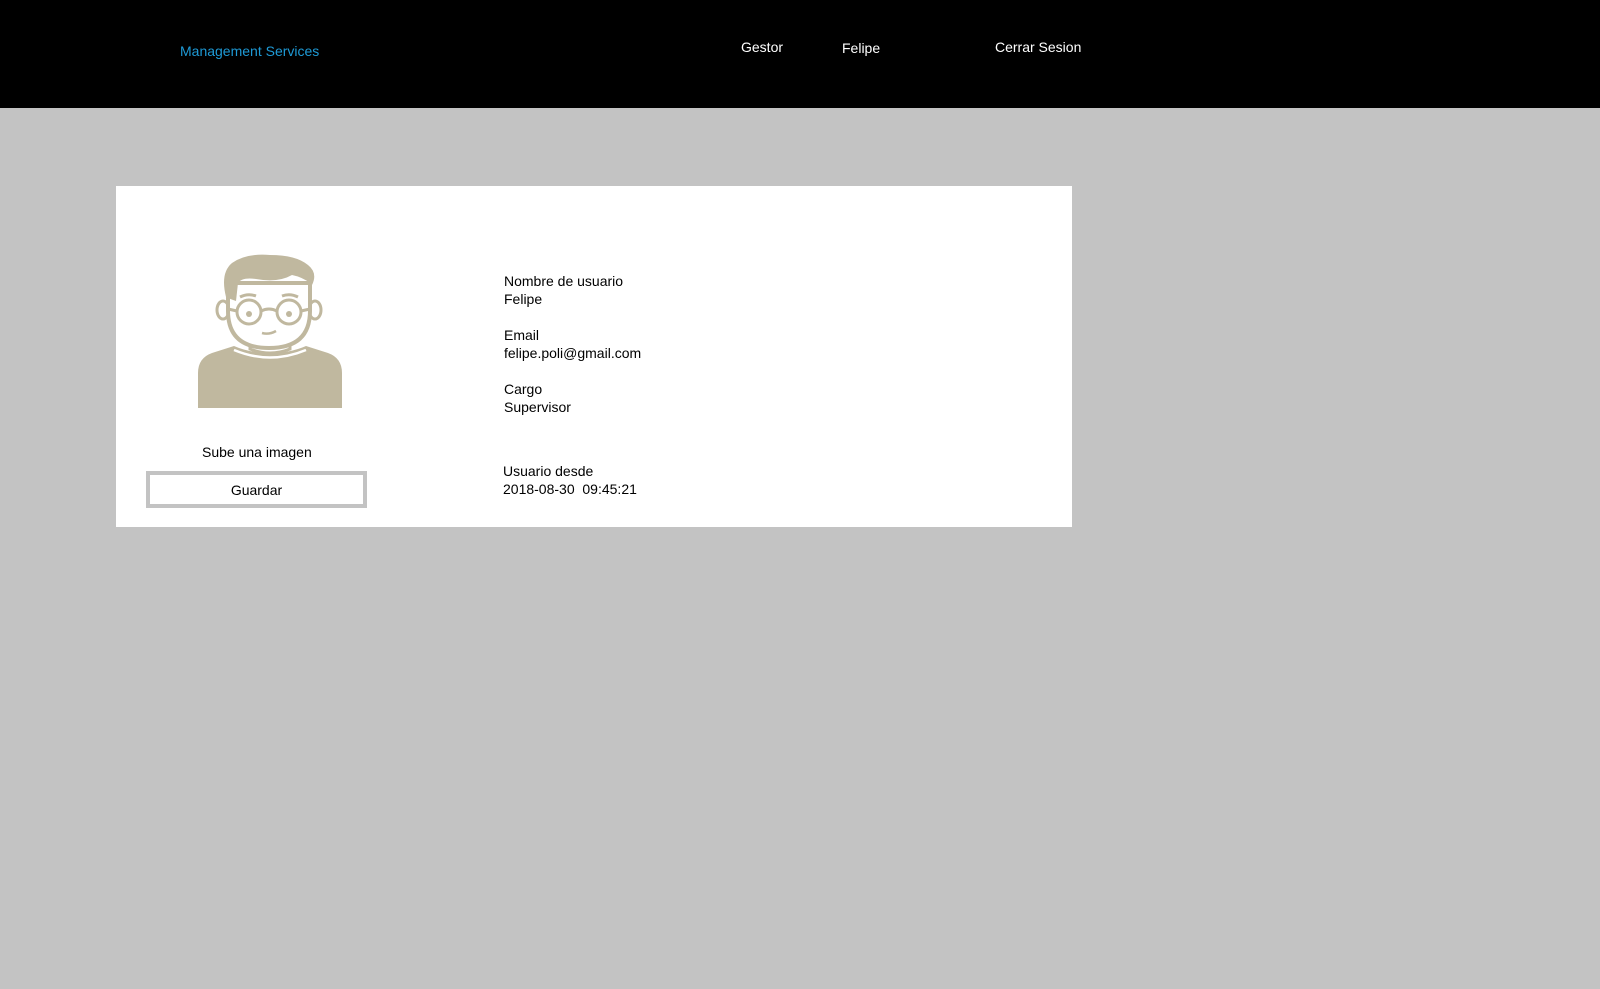  What do you see at coordinates (256, 489) in the screenshot?
I see `save-button: Guardar` at bounding box center [256, 489].